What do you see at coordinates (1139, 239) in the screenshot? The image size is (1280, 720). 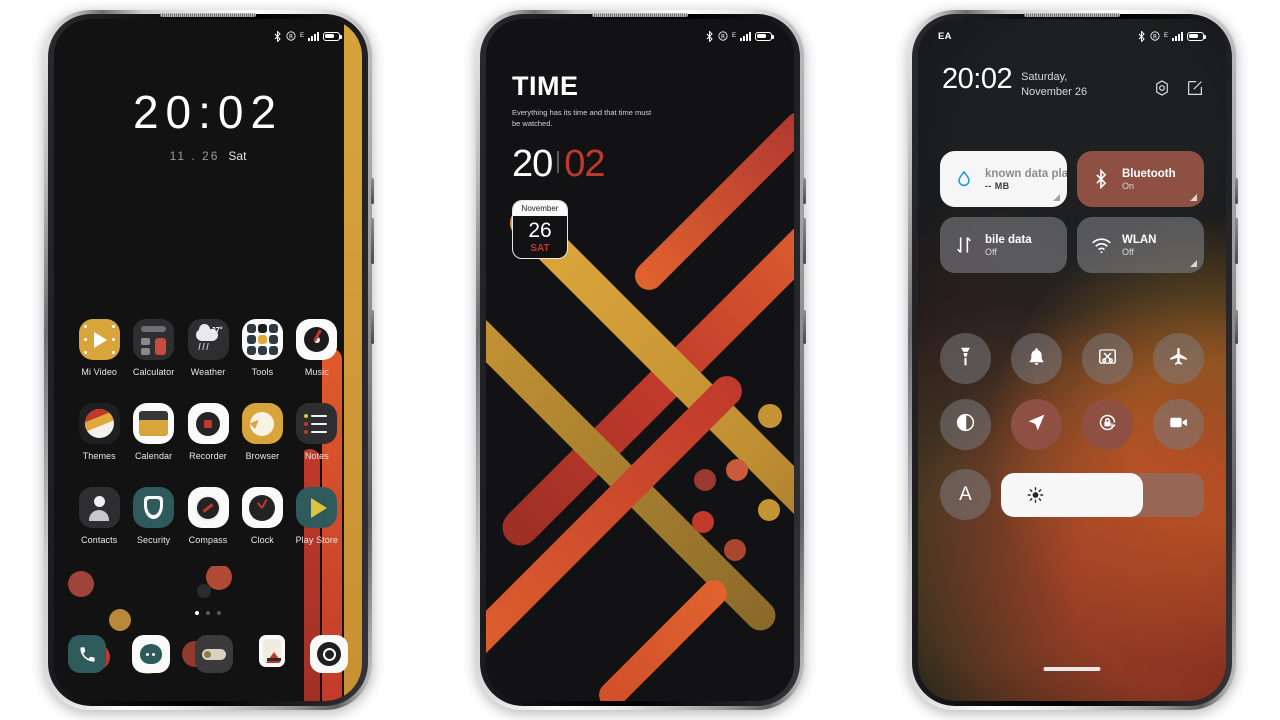 I see `tile-title: WLAN` at bounding box center [1139, 239].